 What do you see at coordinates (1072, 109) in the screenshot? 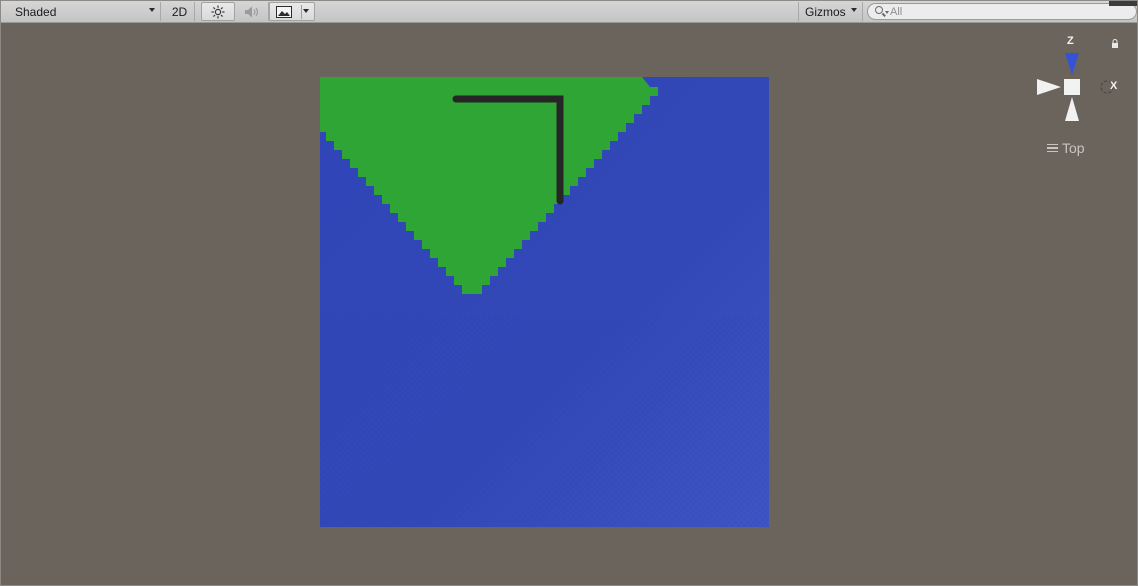
I see `neg-z-axis-cone` at bounding box center [1072, 109].